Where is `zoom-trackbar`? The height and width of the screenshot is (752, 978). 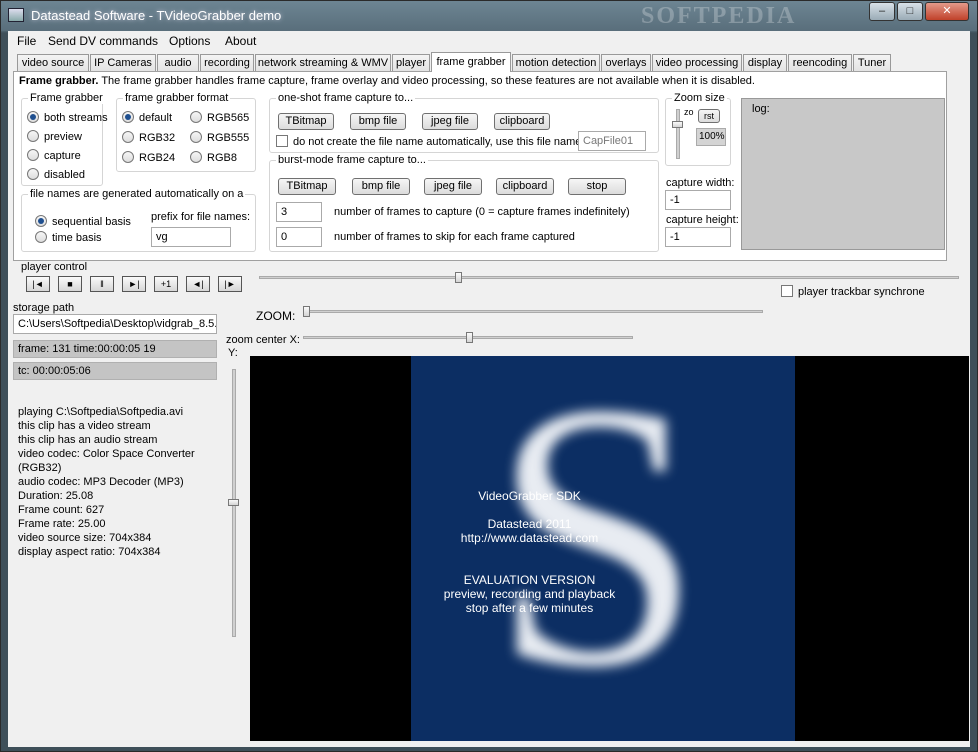
zoom-trackbar is located at coordinates (533, 311).